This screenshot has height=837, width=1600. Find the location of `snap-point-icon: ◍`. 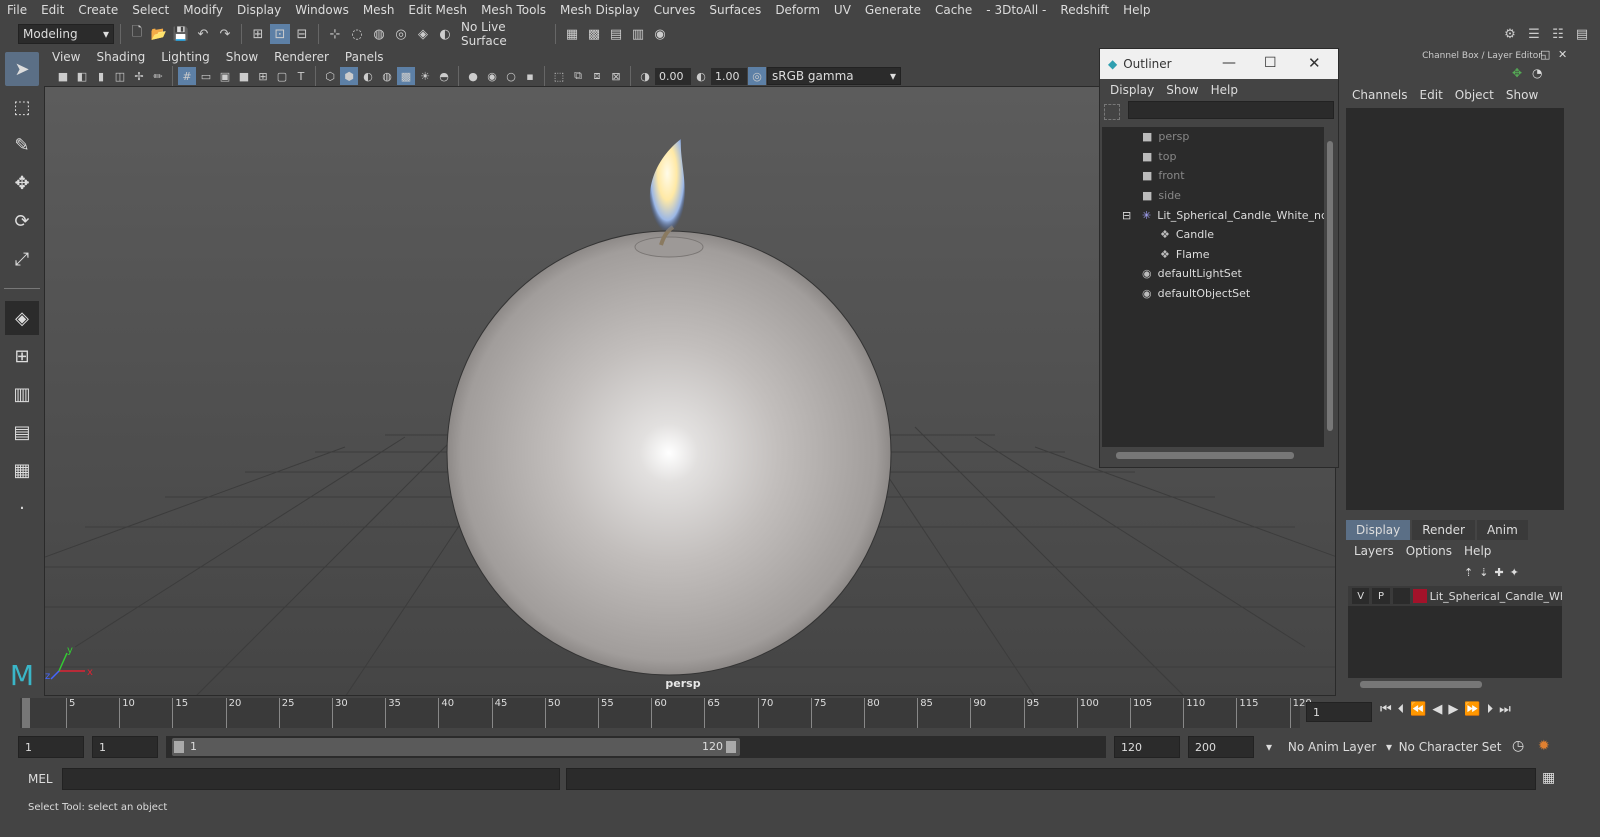

snap-point-icon: ◍ is located at coordinates (379, 34).